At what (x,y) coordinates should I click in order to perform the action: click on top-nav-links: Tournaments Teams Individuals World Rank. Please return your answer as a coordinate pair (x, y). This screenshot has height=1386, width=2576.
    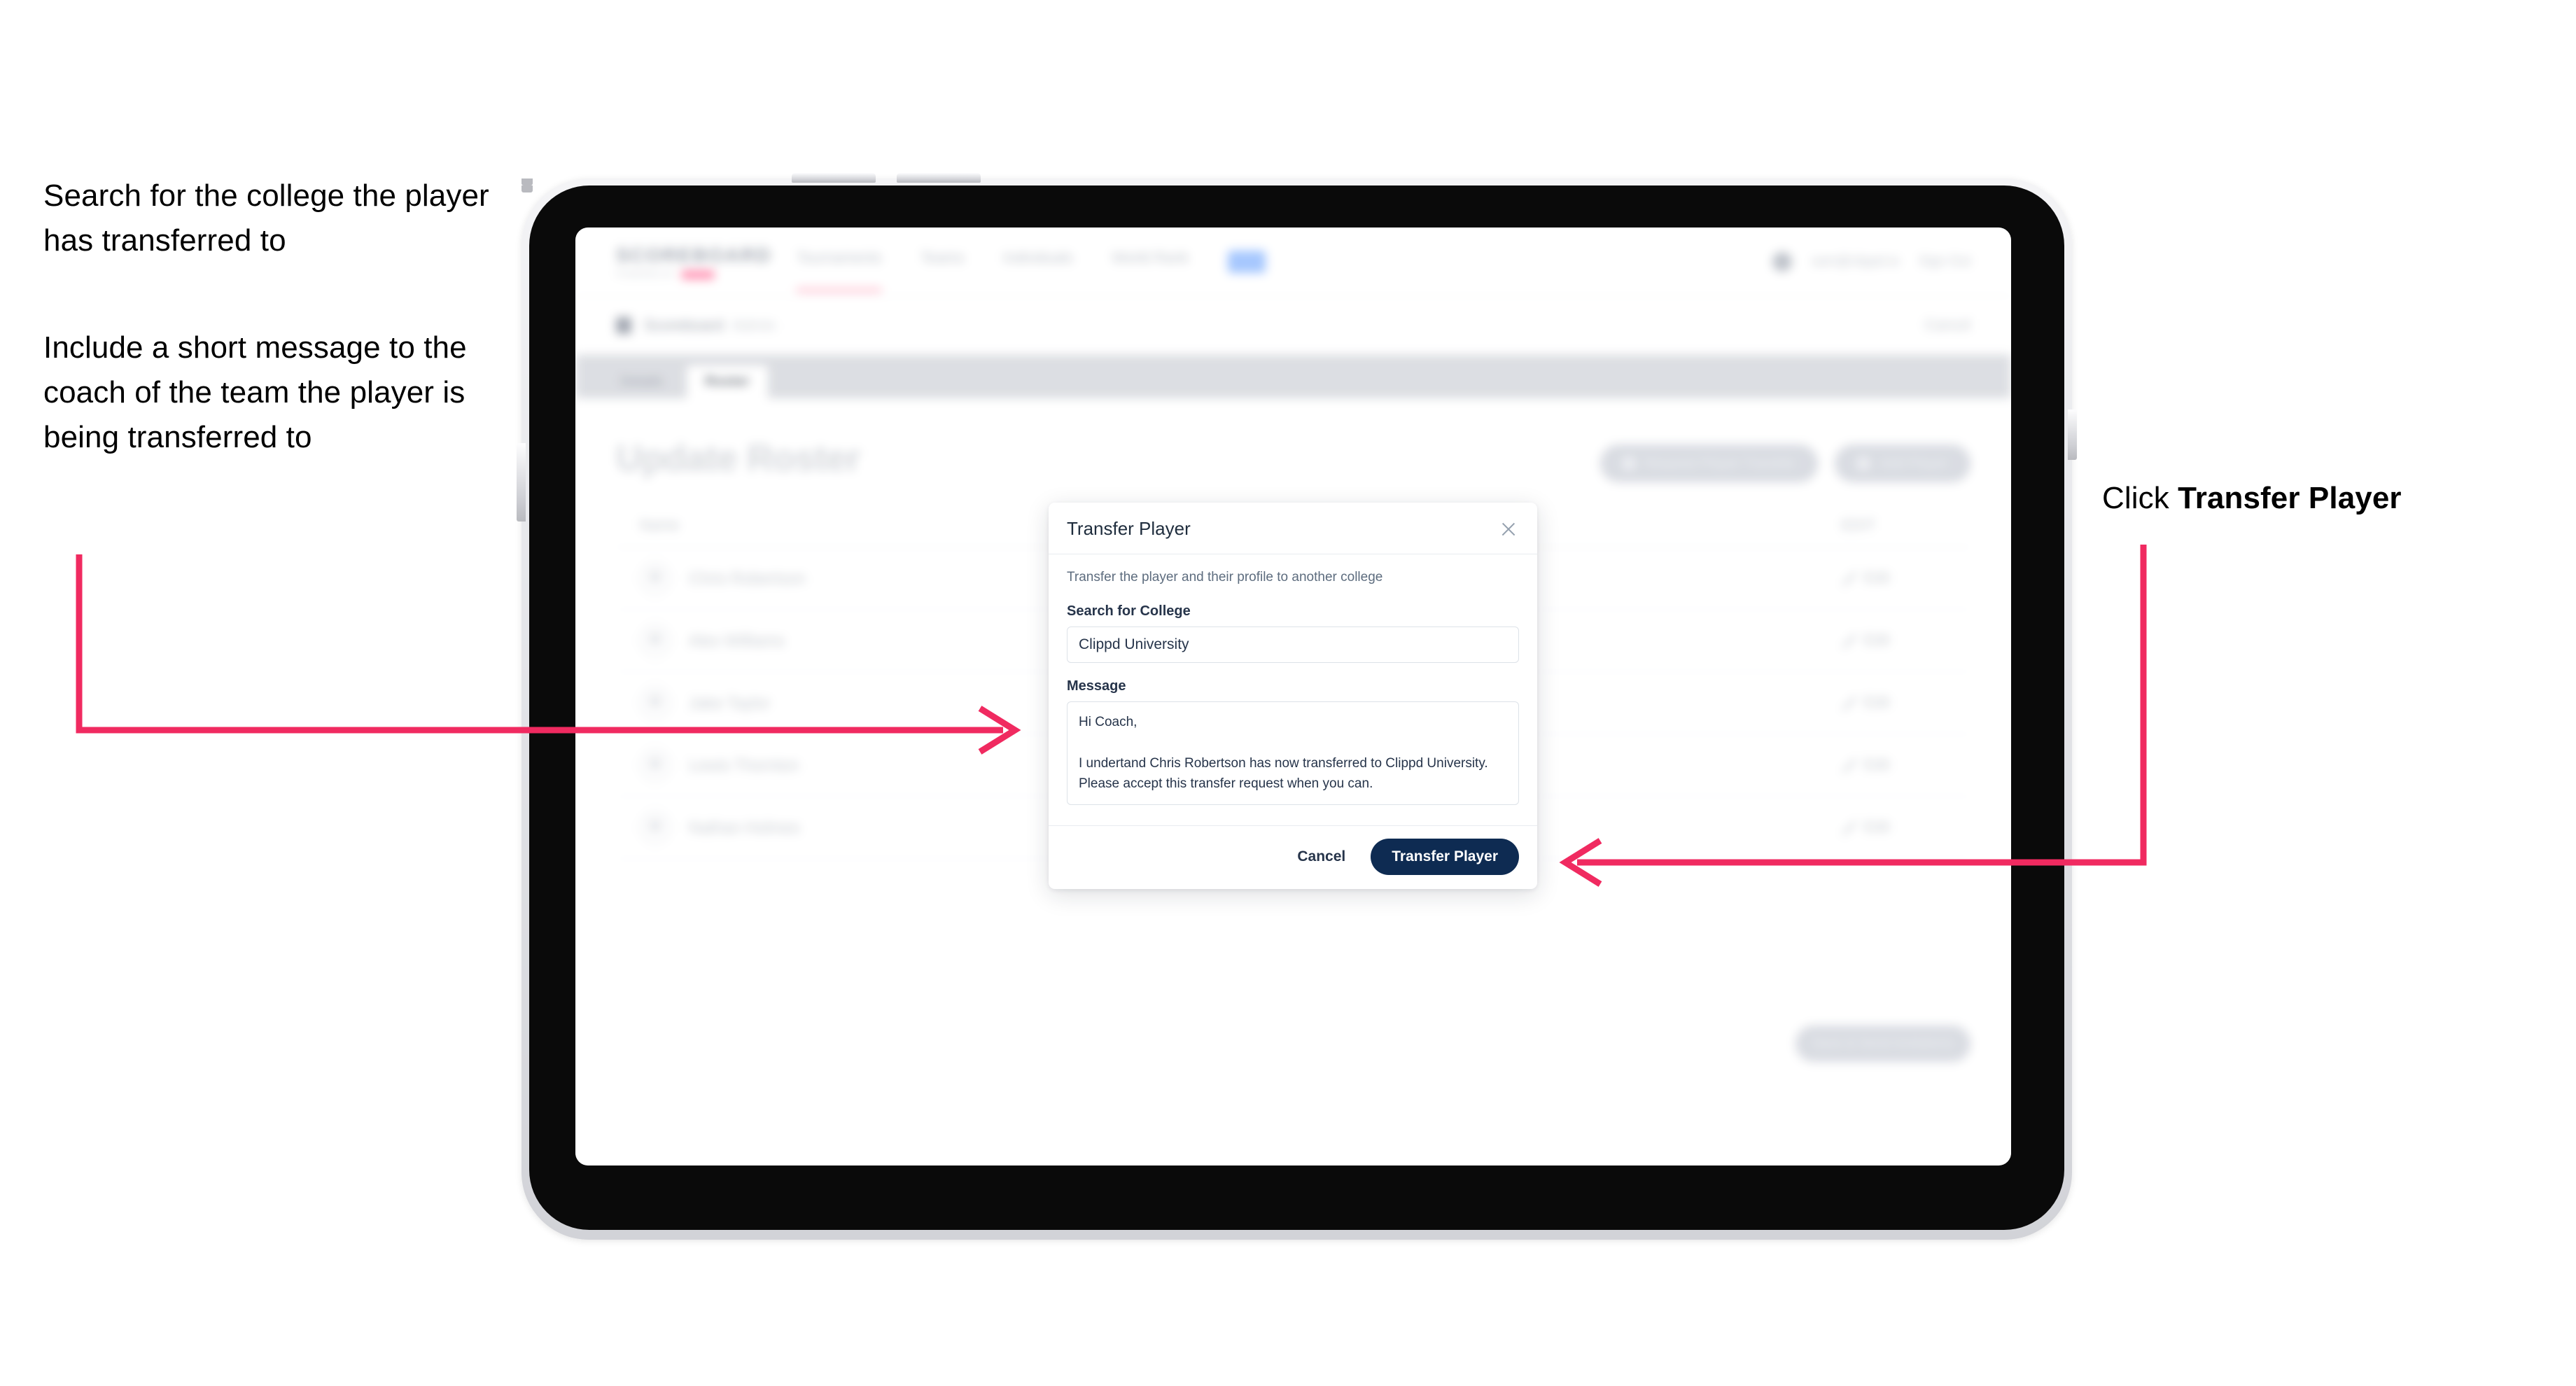
    Looking at the image, I should click on (1031, 271).